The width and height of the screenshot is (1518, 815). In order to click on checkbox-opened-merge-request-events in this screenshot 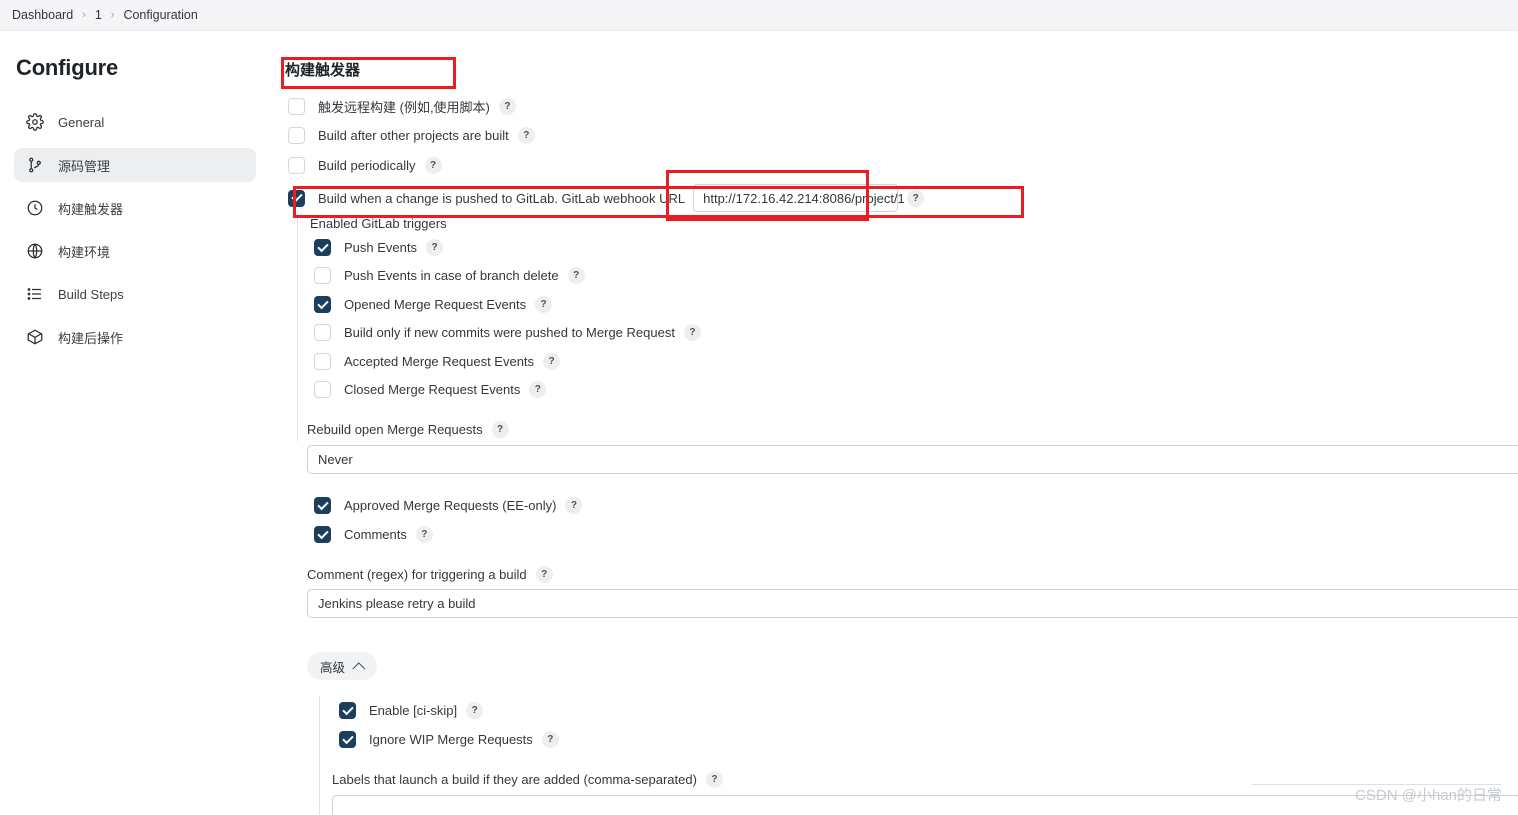, I will do `click(322, 304)`.